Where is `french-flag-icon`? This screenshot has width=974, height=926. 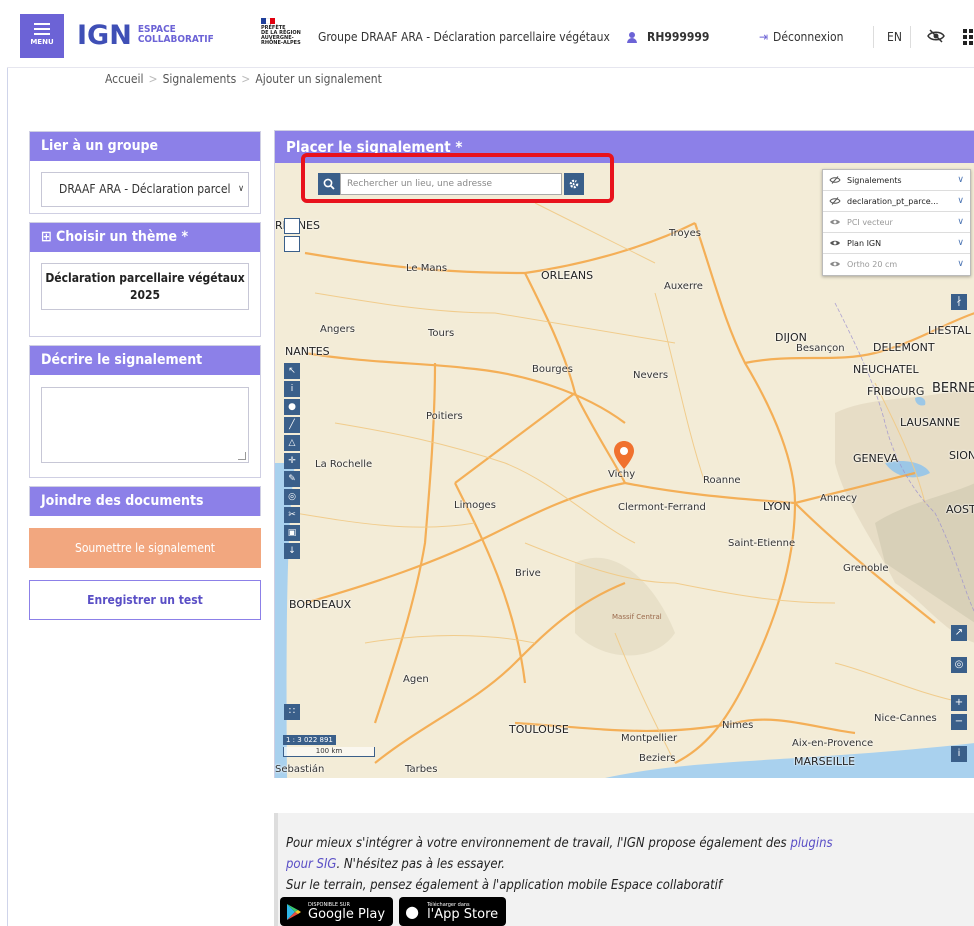 french-flag-icon is located at coordinates (268, 21).